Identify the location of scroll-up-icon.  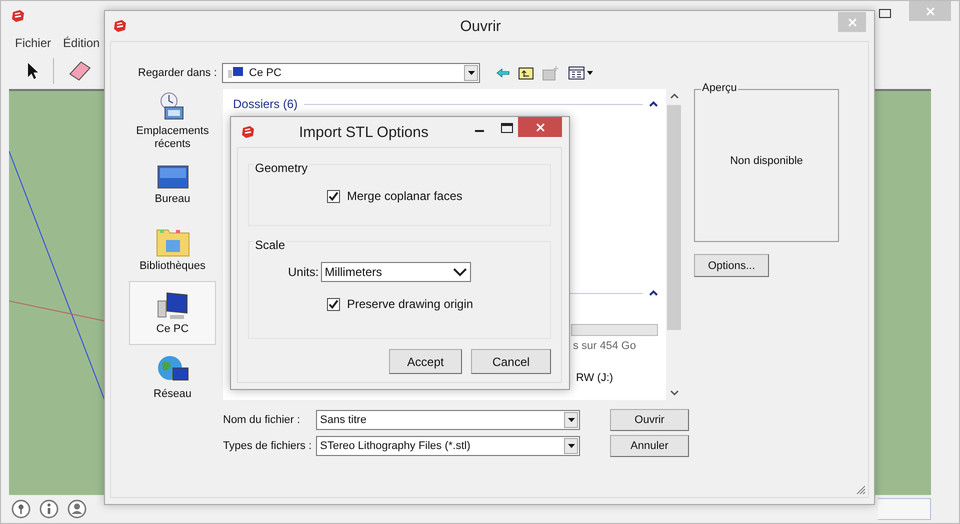
(674, 96).